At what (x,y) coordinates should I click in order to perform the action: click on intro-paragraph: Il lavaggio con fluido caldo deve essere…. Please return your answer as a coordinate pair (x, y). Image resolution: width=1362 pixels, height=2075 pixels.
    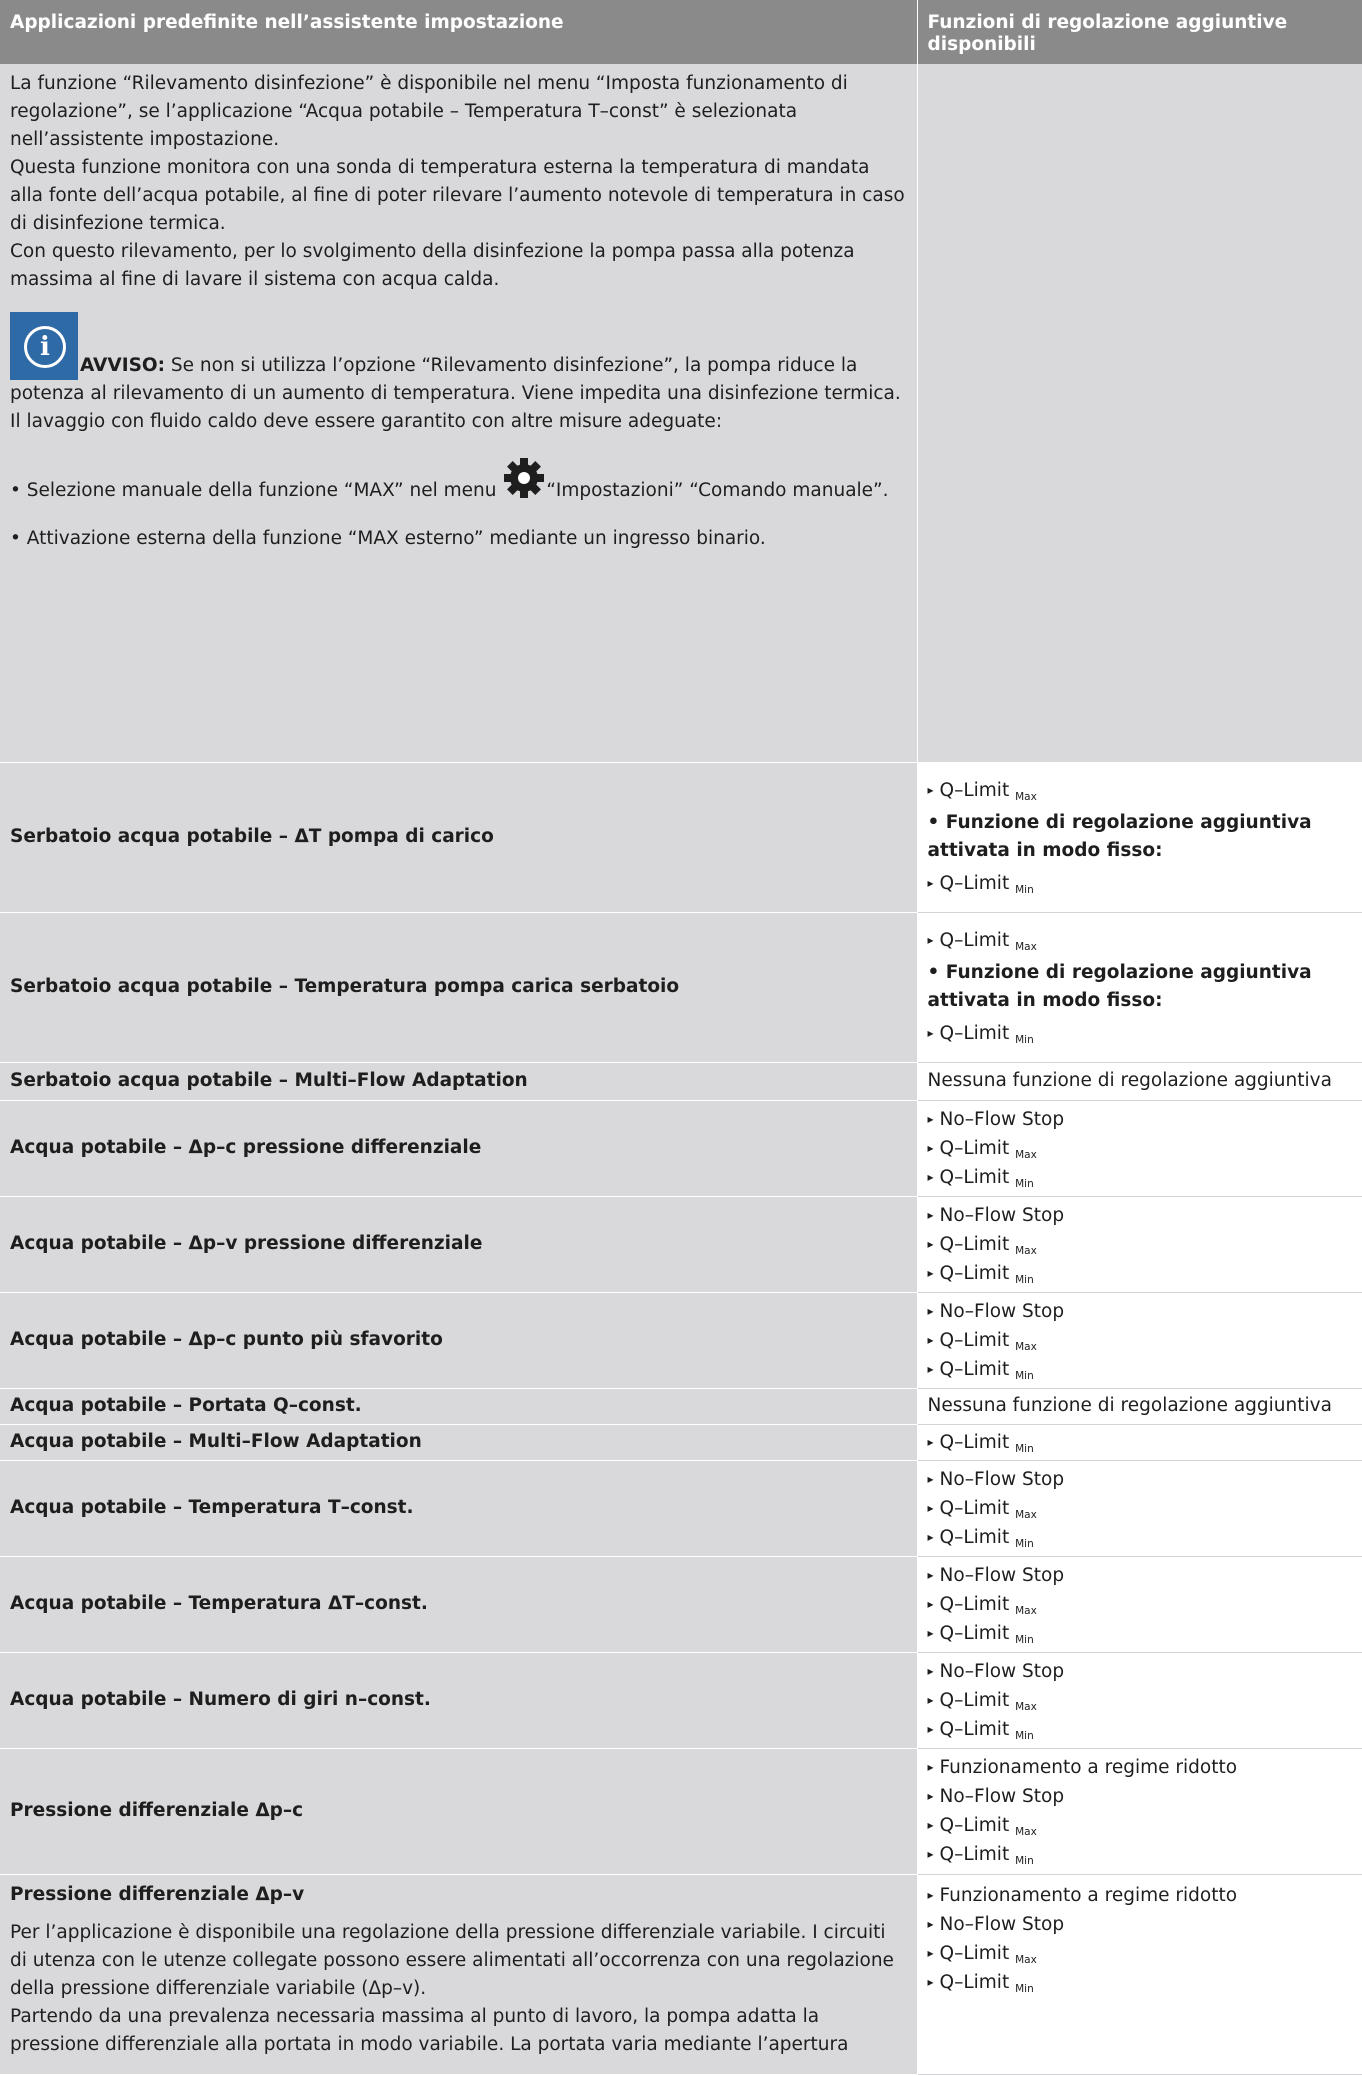
    Looking at the image, I should click on (366, 421).